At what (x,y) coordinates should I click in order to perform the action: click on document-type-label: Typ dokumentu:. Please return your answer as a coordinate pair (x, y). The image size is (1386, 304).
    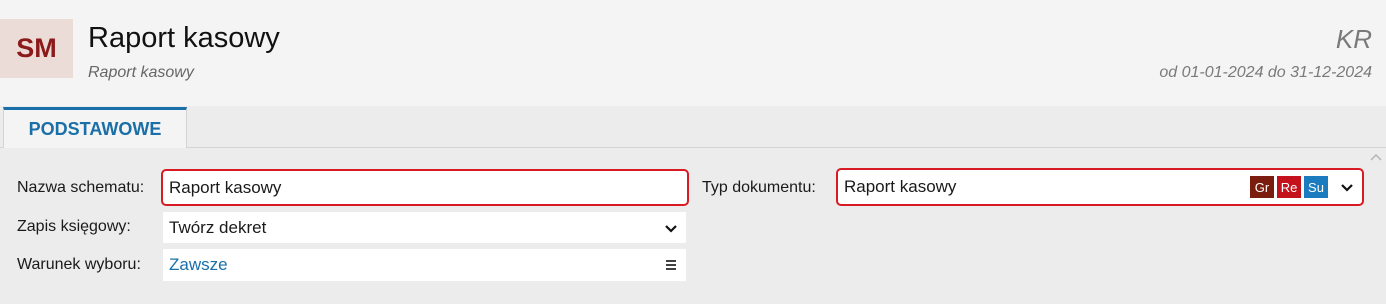
    Looking at the image, I should click on (759, 187).